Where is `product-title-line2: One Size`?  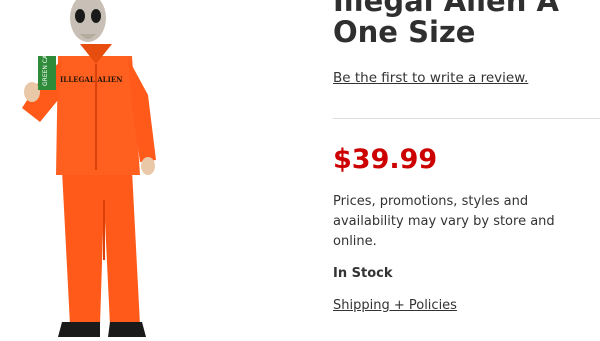 product-title-line2: One Size is located at coordinates (404, 32).